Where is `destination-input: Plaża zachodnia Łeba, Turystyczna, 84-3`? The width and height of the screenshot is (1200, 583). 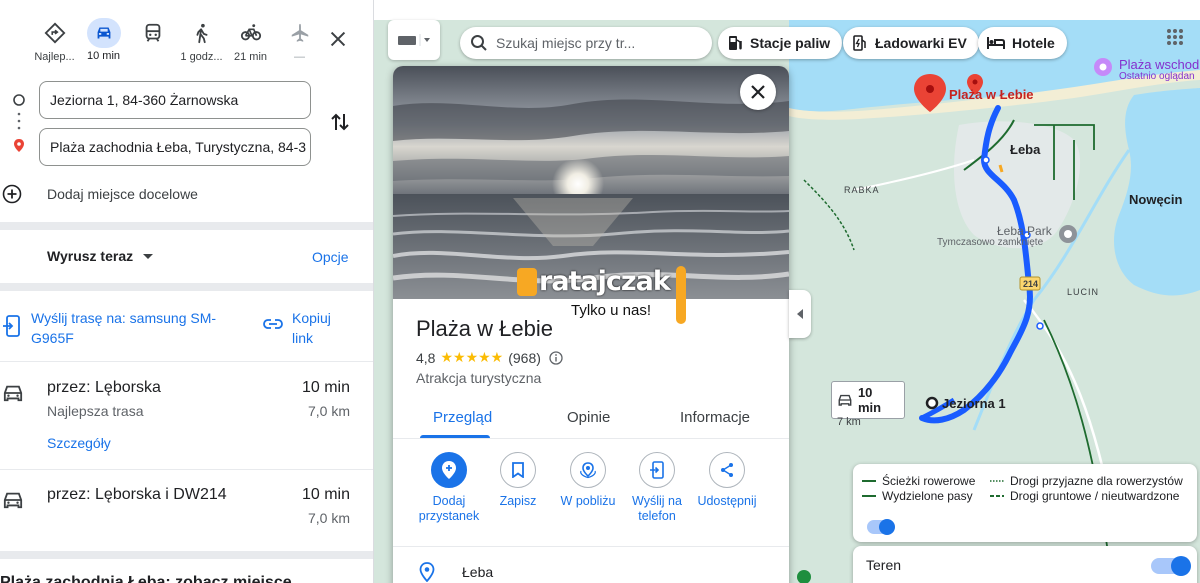 destination-input: Plaża zachodnia Łeba, Turystyczna, 84-3 is located at coordinates (175, 147).